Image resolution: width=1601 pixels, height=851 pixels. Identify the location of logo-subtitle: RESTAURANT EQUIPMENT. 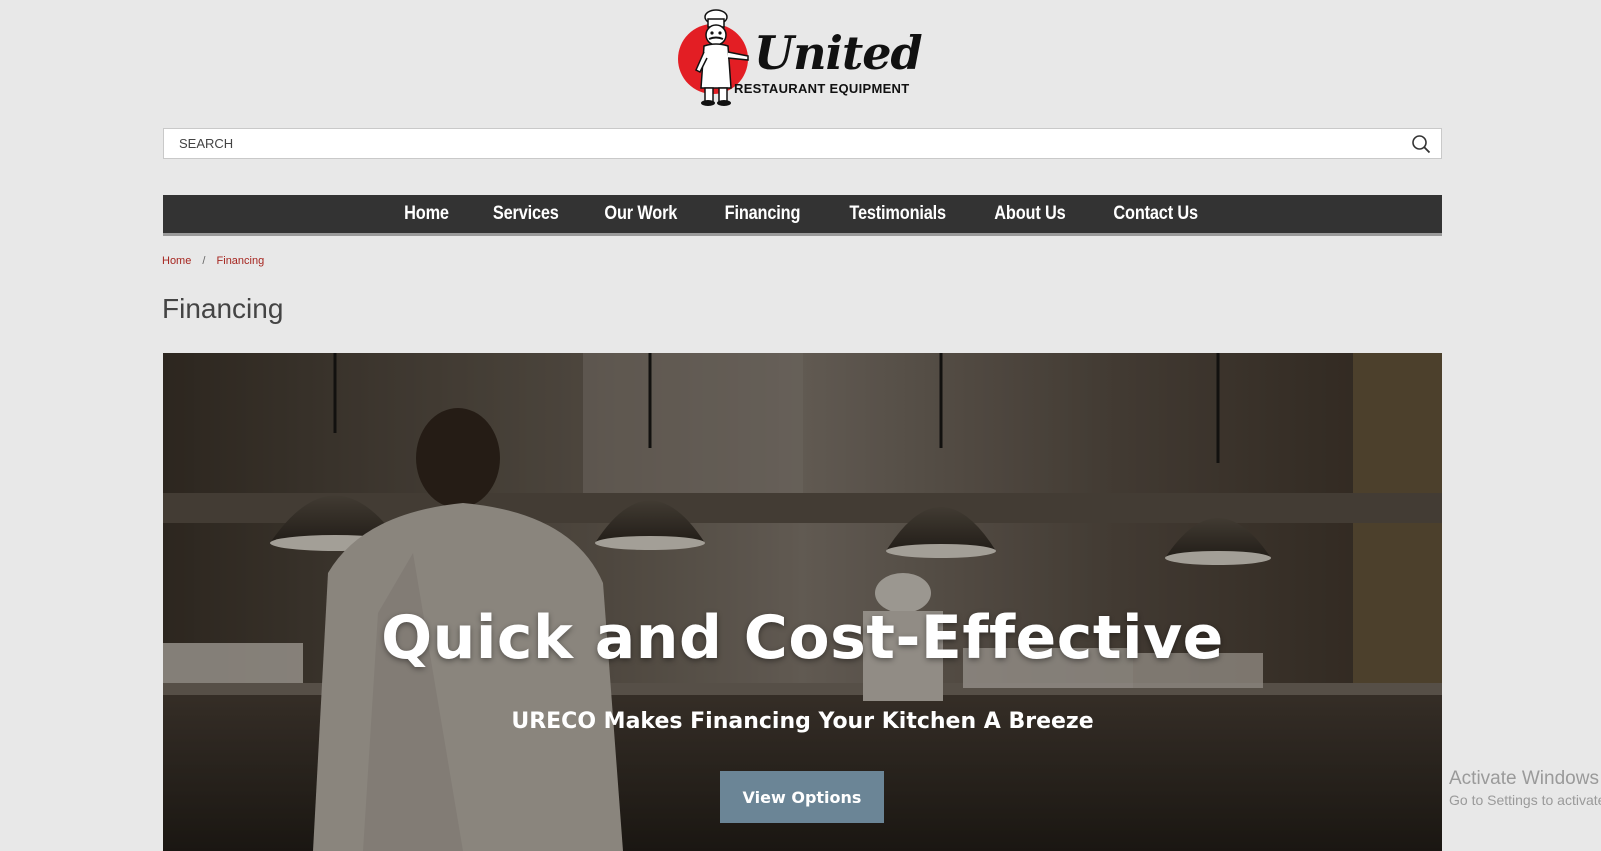
(822, 88).